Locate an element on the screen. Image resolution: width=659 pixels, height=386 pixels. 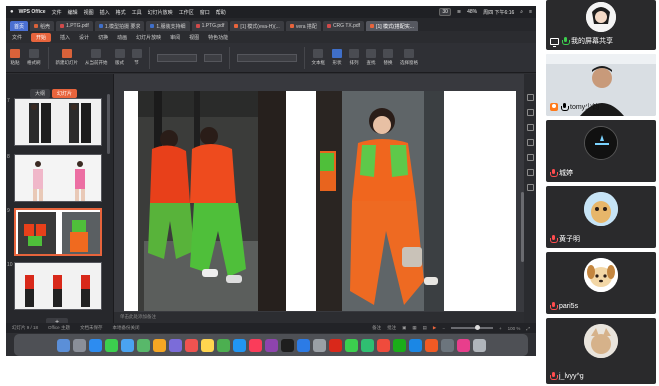
selection-pane-button: 选择窗格 is located at coordinates (409, 57).